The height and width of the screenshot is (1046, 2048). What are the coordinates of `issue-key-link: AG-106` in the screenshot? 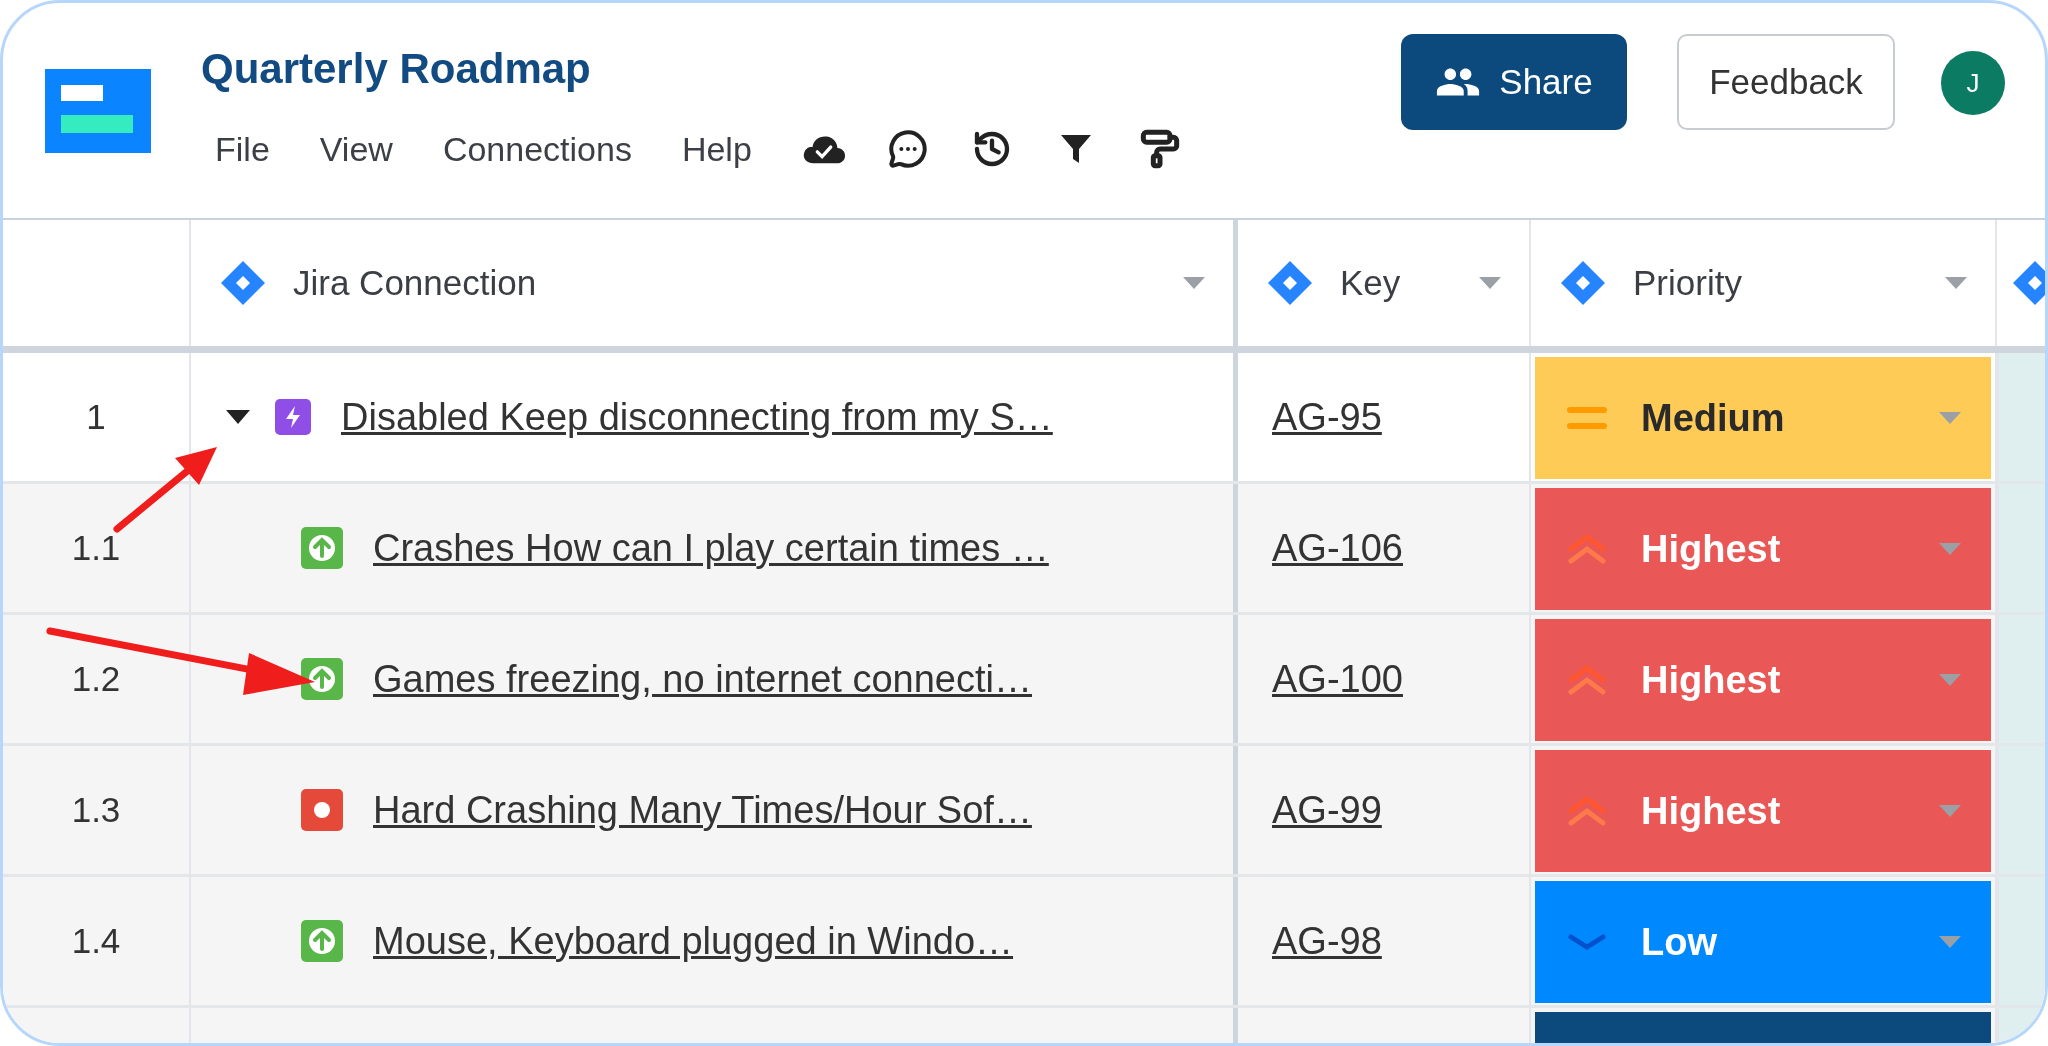 It's located at (1337, 548).